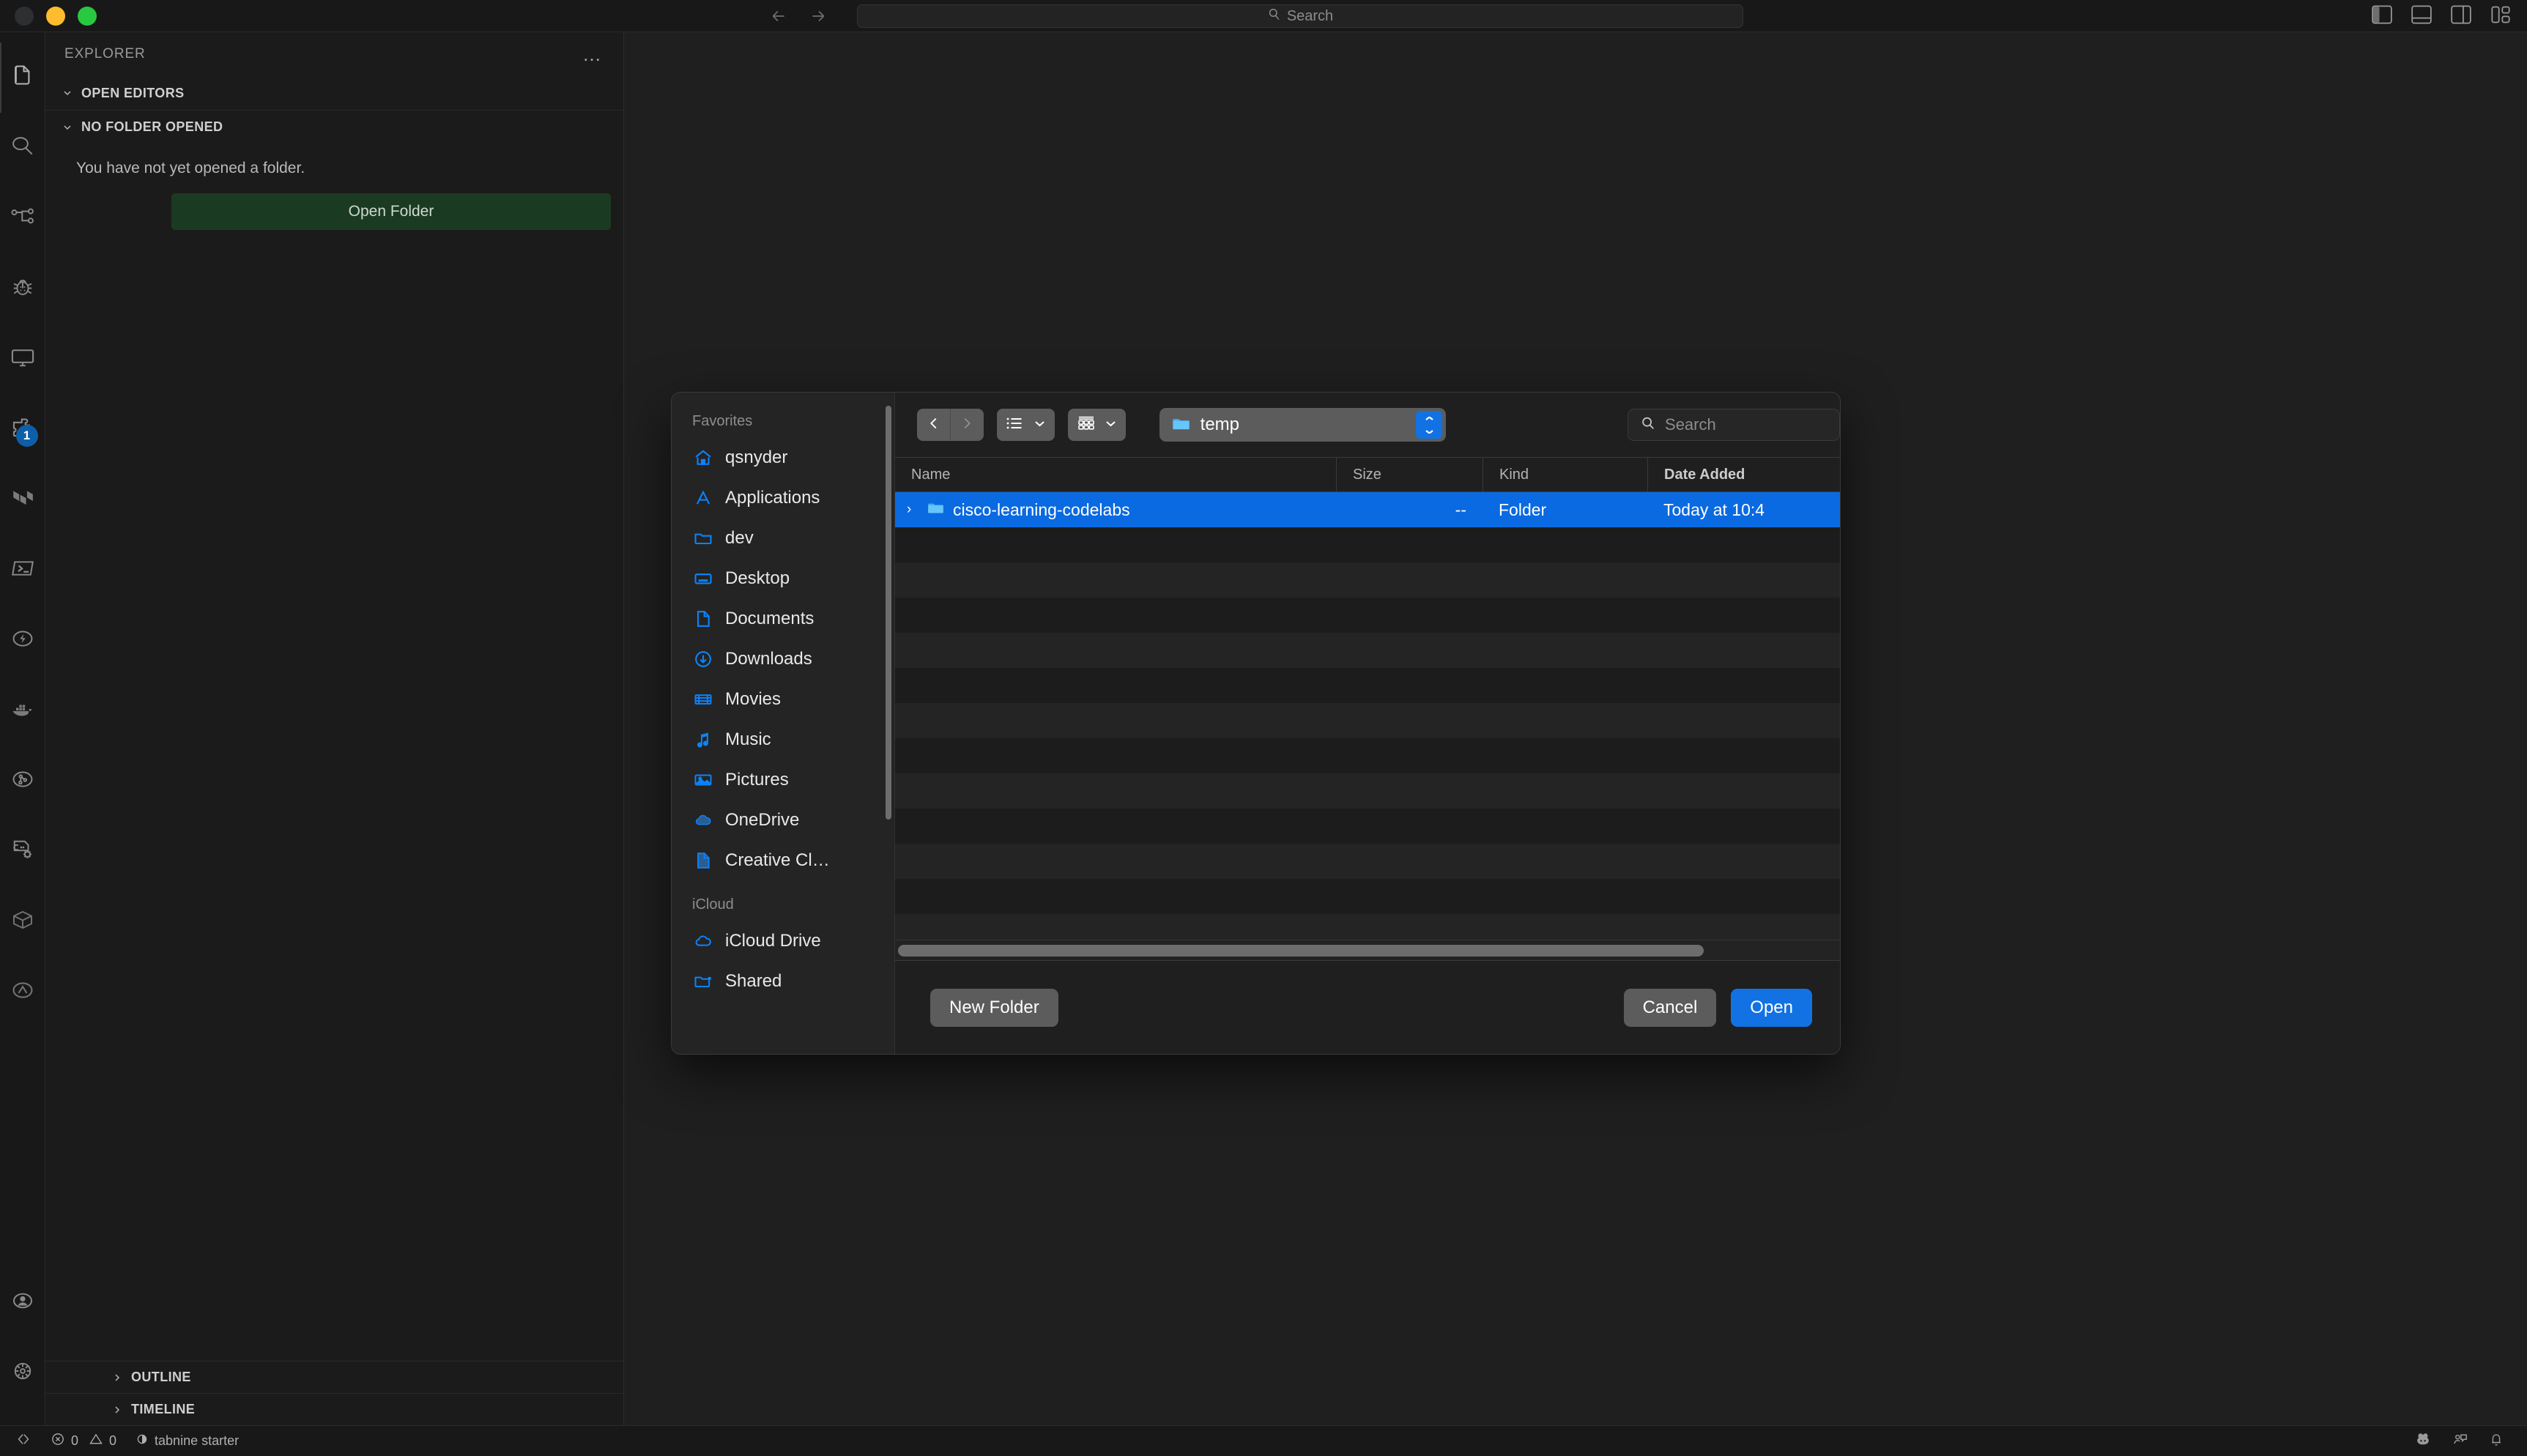  I want to click on column-header-date-added: Date Added, so click(1743, 474).